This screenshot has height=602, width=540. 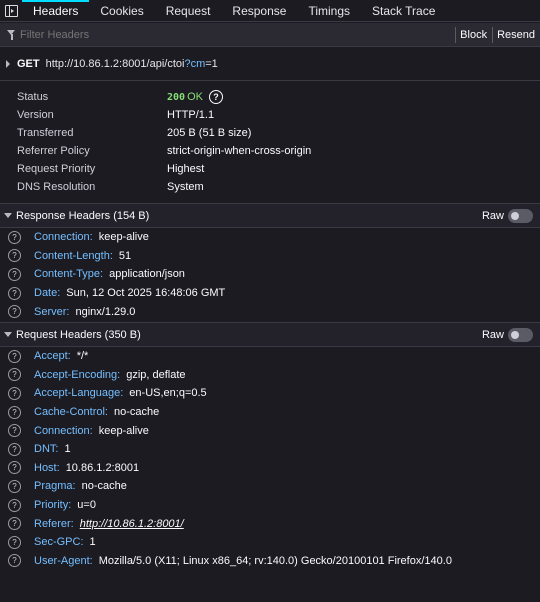 What do you see at coordinates (53, 505) in the screenshot?
I see `header-name: Priority:` at bounding box center [53, 505].